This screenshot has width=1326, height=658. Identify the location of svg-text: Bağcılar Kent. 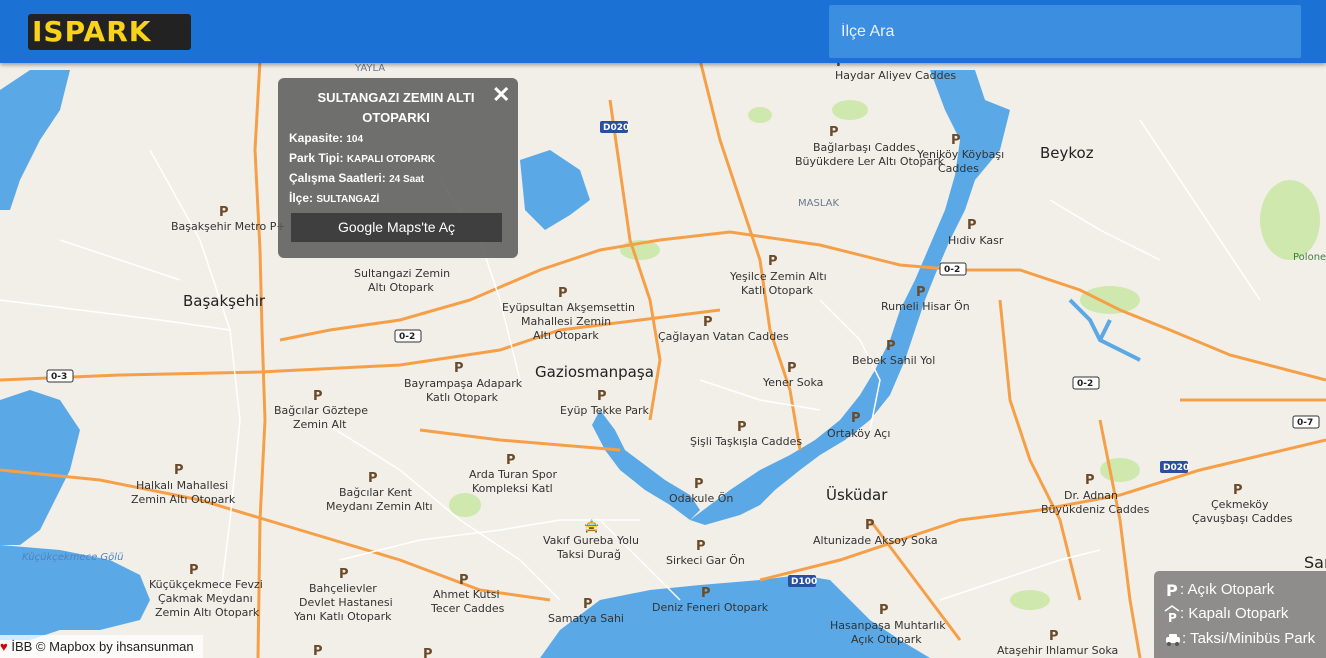
(376, 492).